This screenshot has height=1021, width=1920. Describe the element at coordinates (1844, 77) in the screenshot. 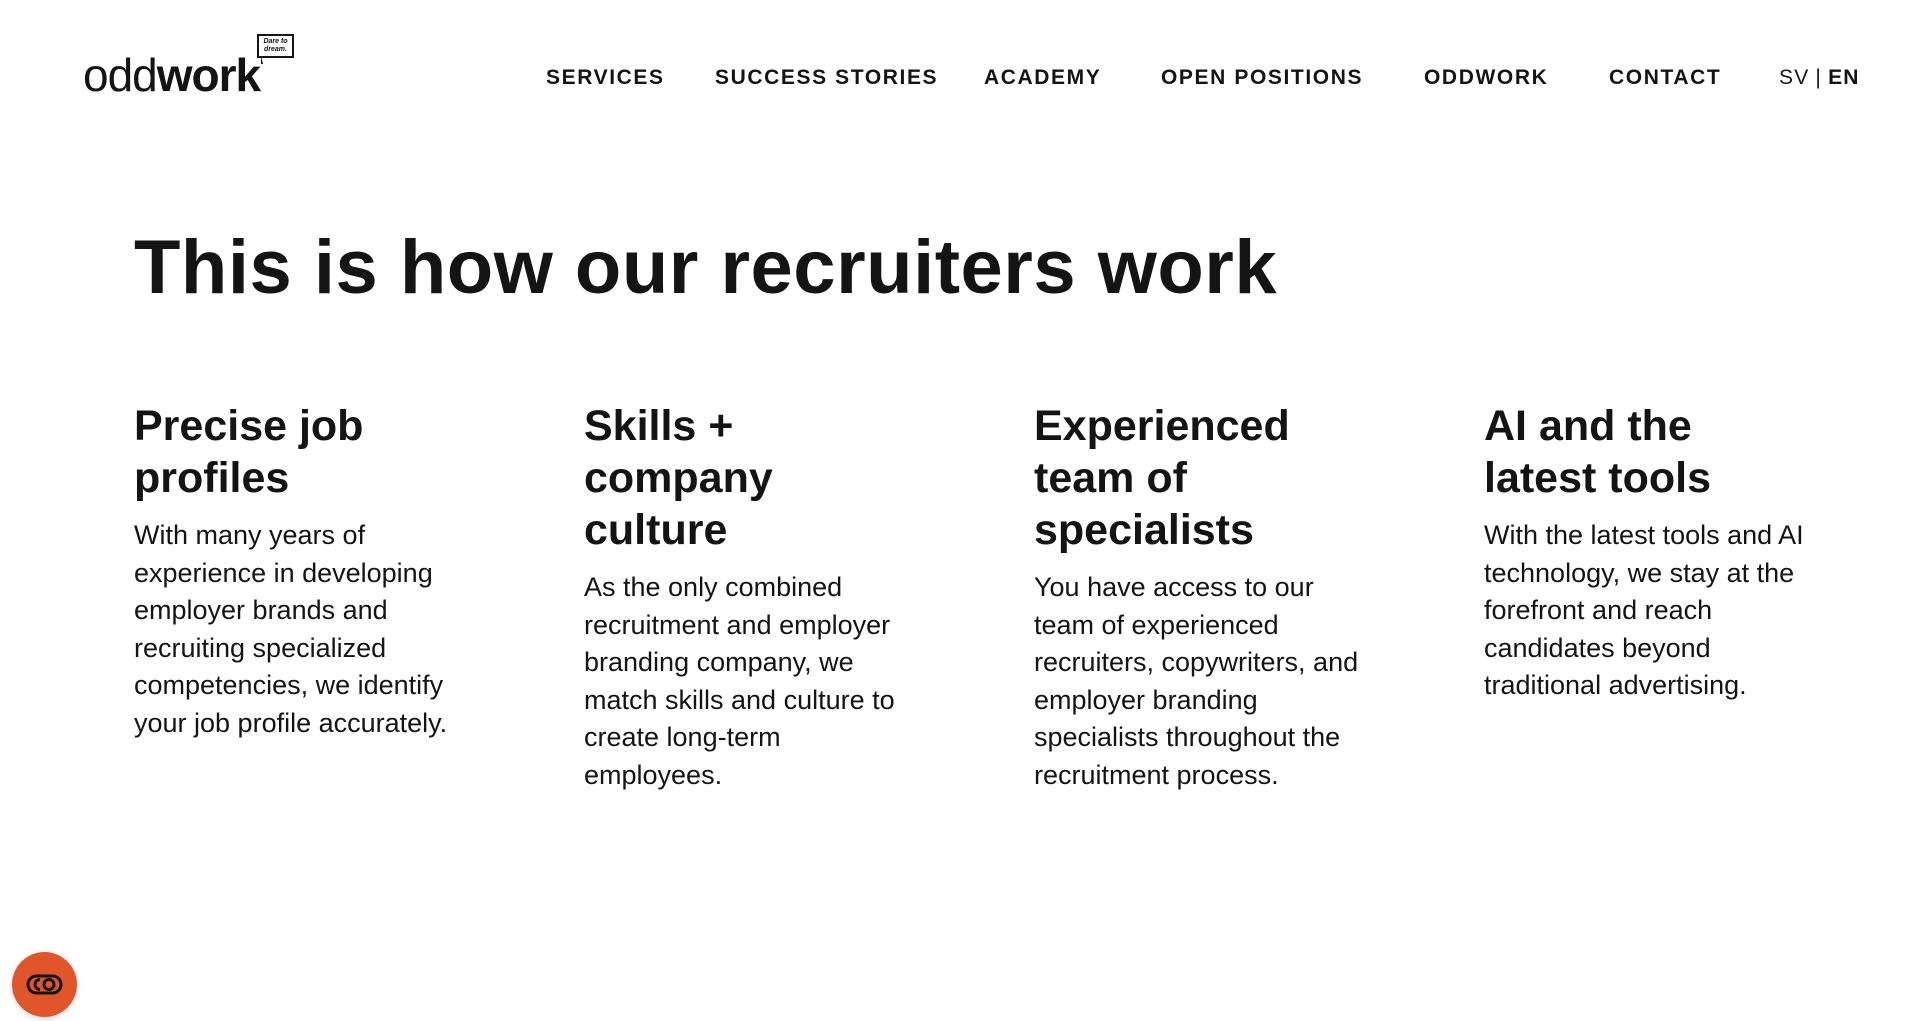

I see `language-en-link: EN` at that location.